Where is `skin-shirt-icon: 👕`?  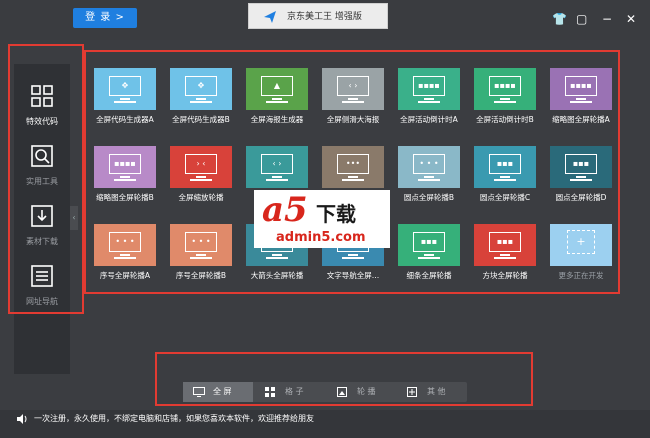 skin-shirt-icon: 👕 is located at coordinates (559, 19).